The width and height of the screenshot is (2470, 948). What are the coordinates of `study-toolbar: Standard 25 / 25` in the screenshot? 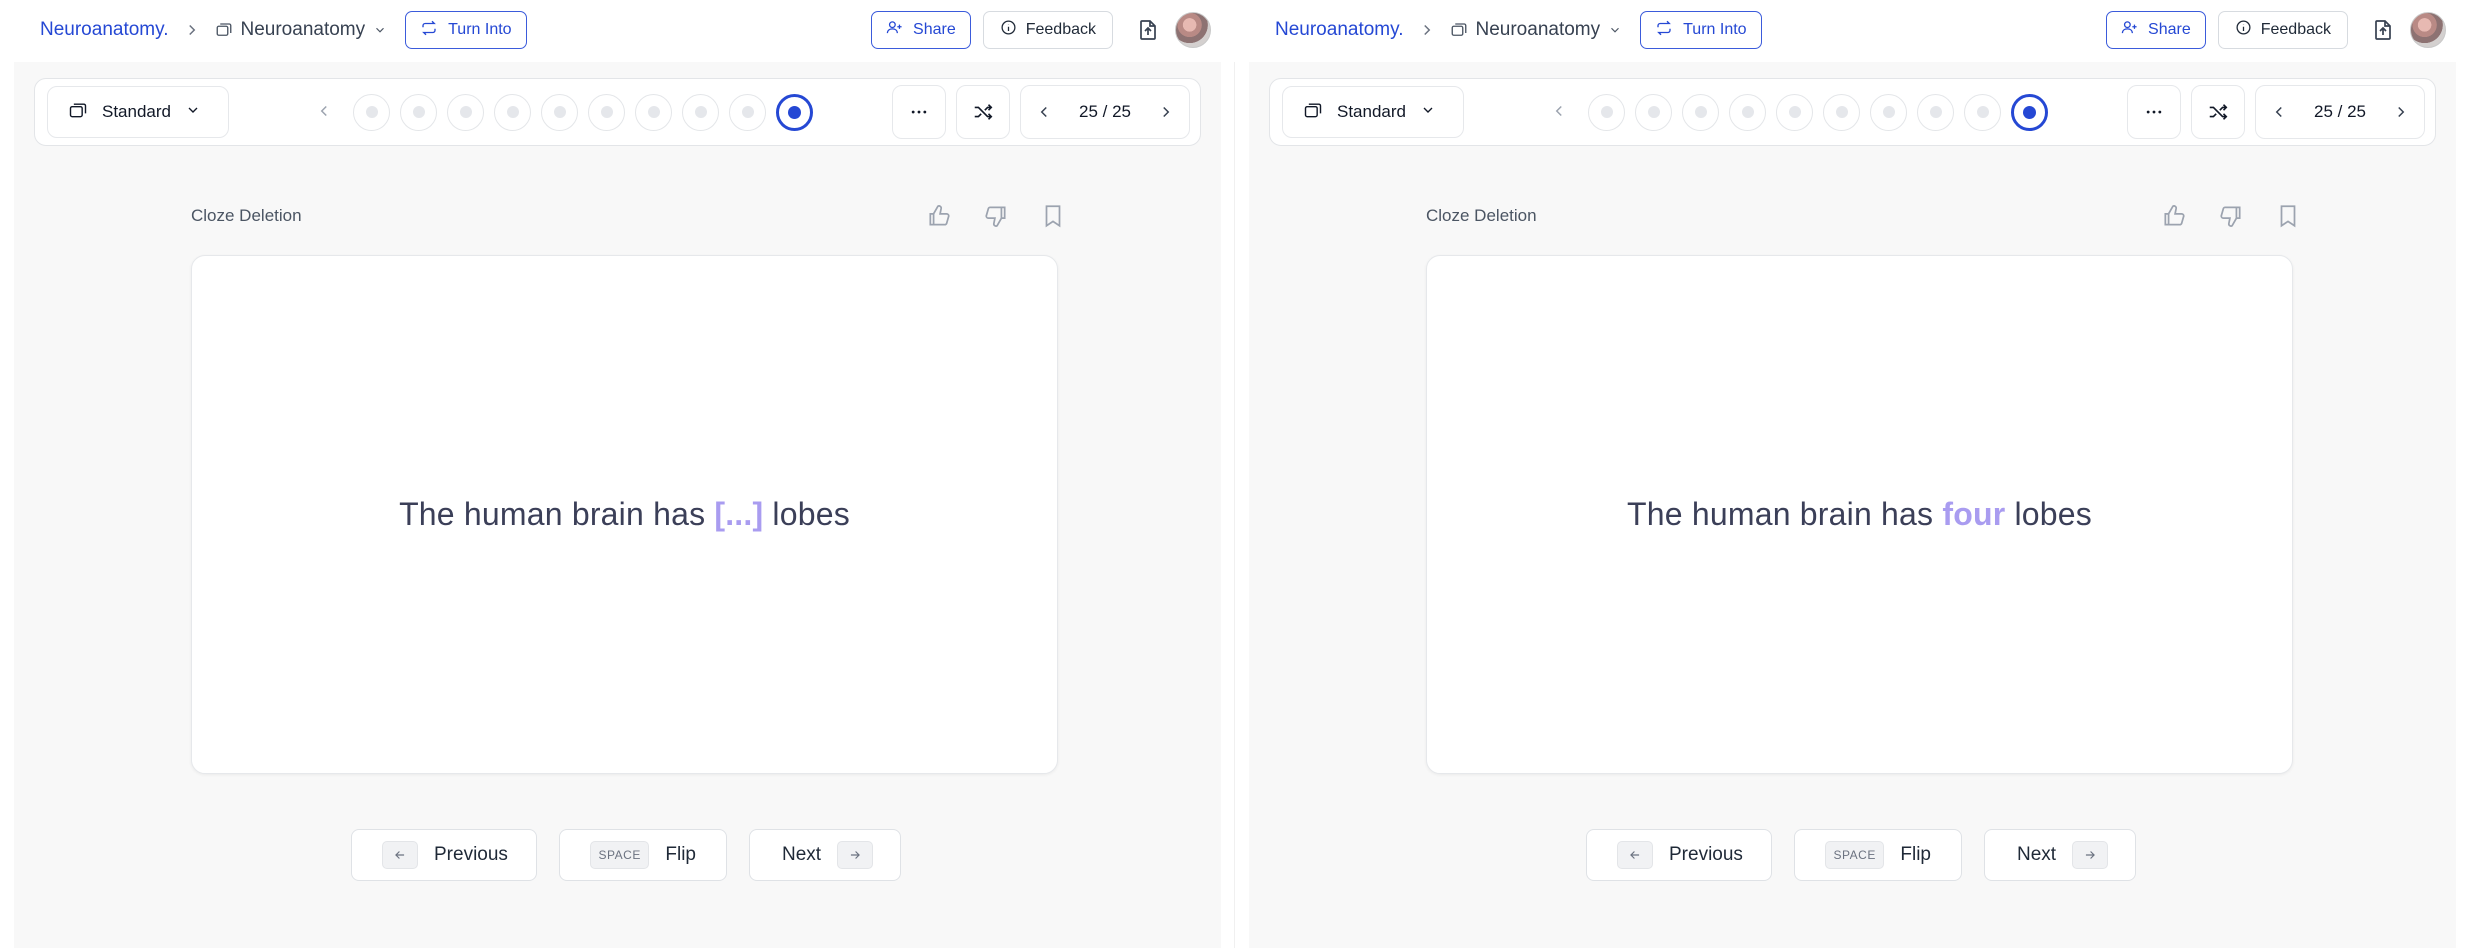 It's located at (1852, 112).